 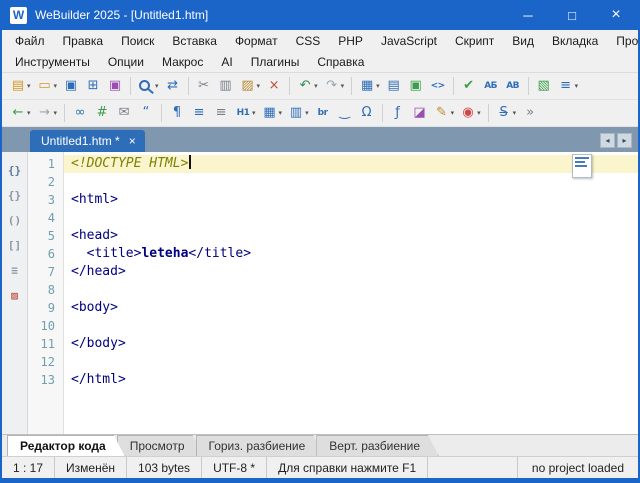 What do you see at coordinates (351, 308) in the screenshot?
I see `code-text: <body>` at bounding box center [351, 308].